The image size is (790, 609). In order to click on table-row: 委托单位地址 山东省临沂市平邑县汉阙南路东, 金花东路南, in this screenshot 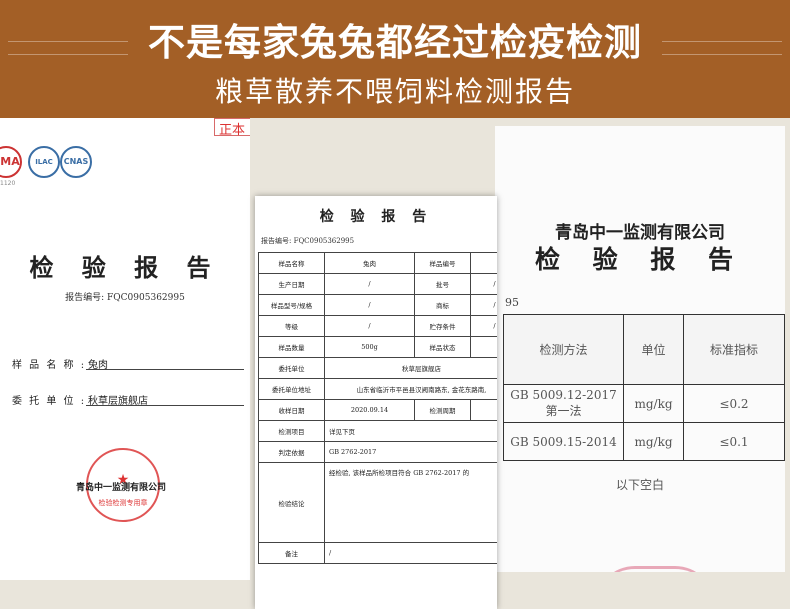, I will do `click(377, 389)`.